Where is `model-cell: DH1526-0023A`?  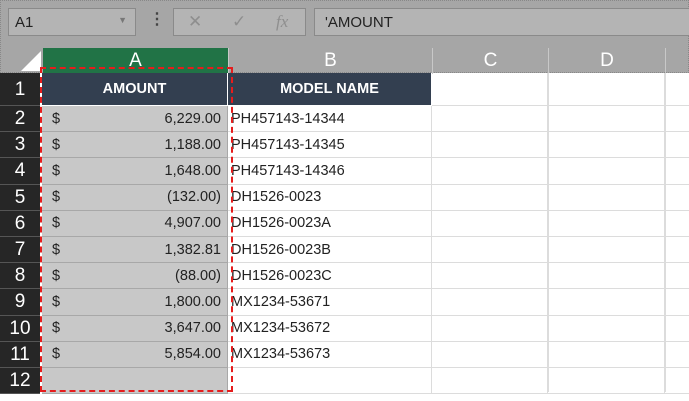 model-cell: DH1526-0023A is located at coordinates (330, 223).